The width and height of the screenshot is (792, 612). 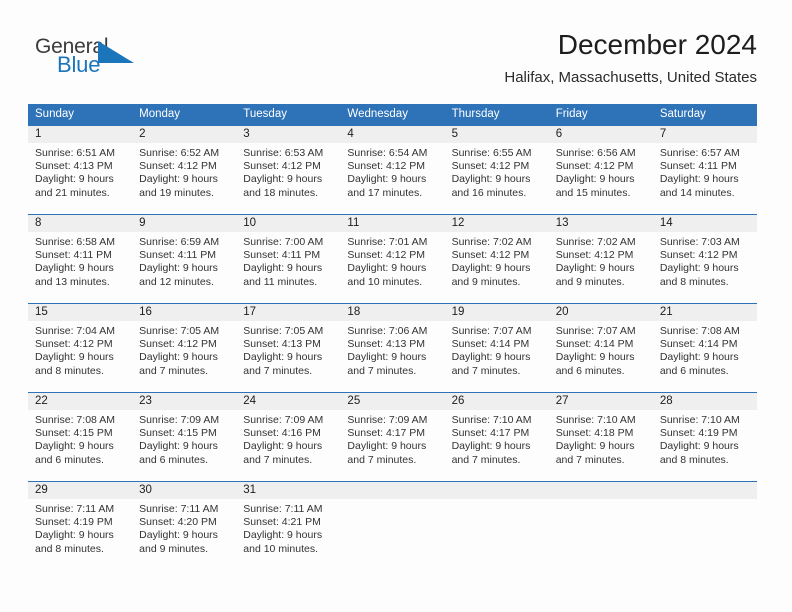 I want to click on day-number: 21, so click(x=705, y=312).